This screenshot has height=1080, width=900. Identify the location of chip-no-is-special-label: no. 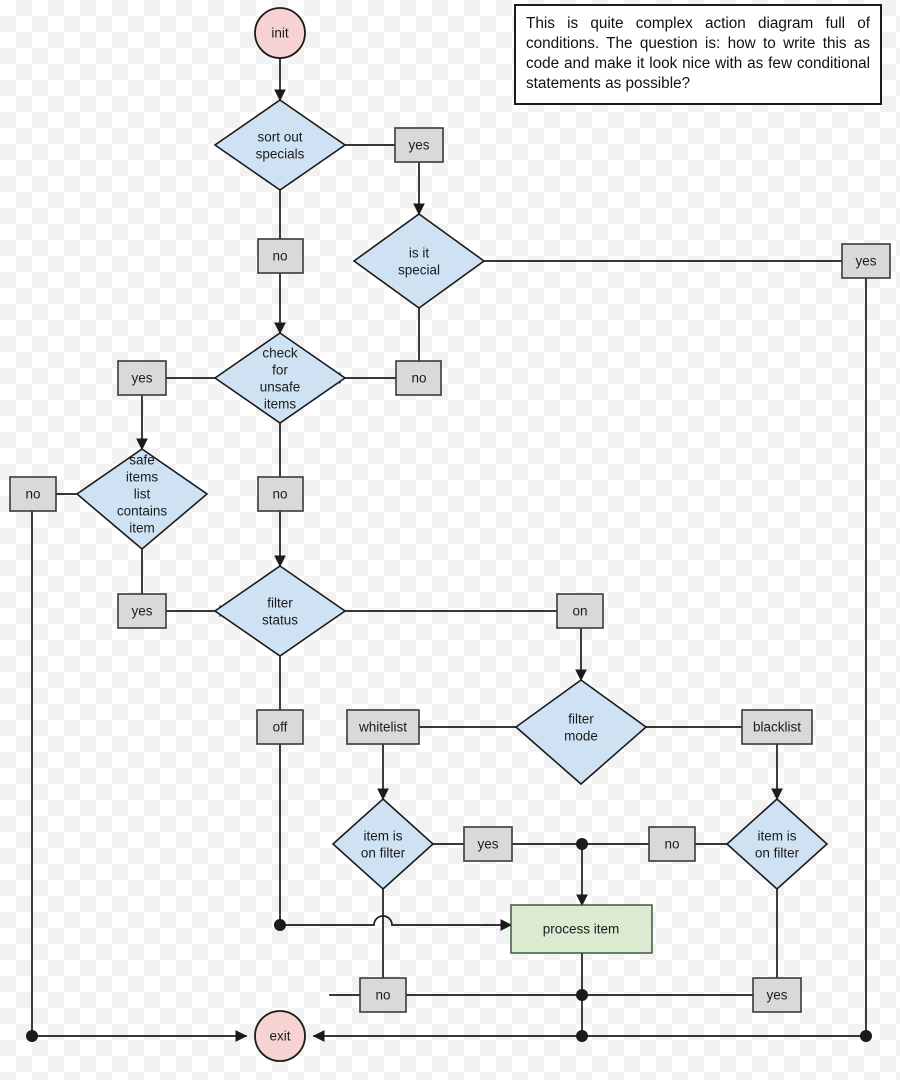
(418, 378).